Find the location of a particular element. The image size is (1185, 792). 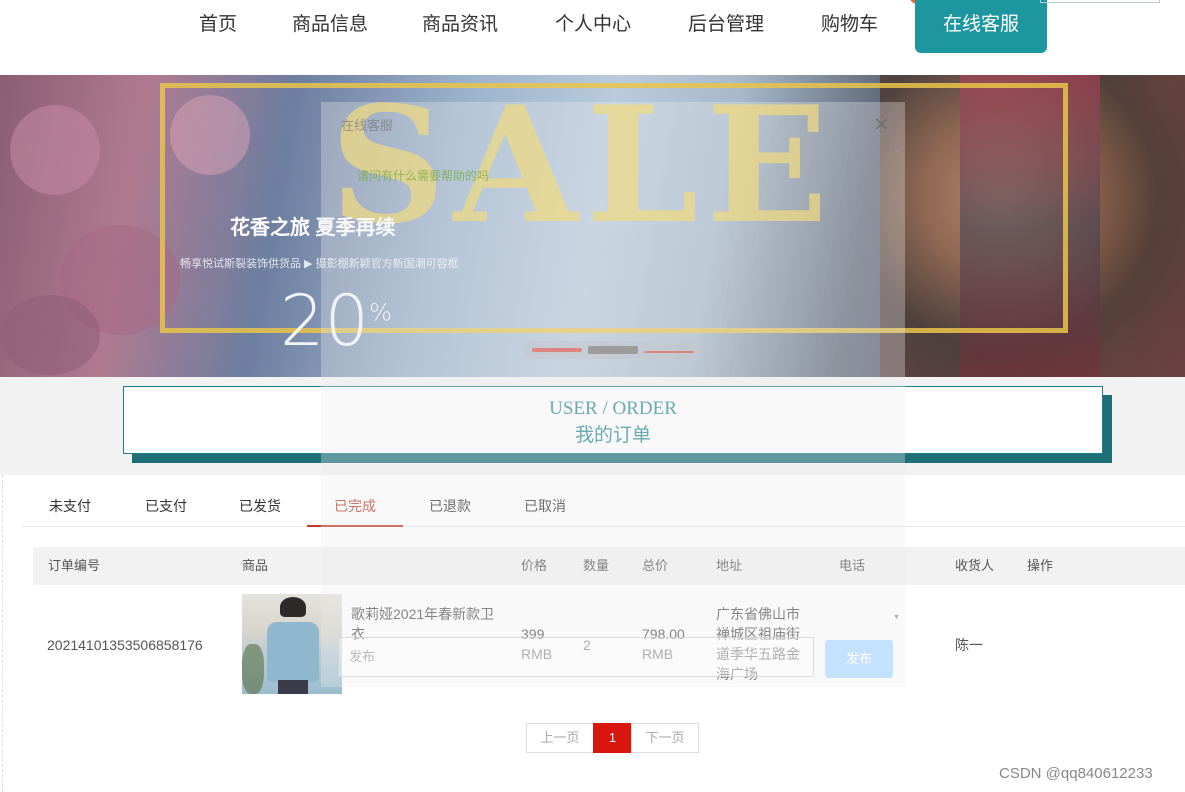

csdn-watermark: CSDN @qq840612233 is located at coordinates (1076, 773).